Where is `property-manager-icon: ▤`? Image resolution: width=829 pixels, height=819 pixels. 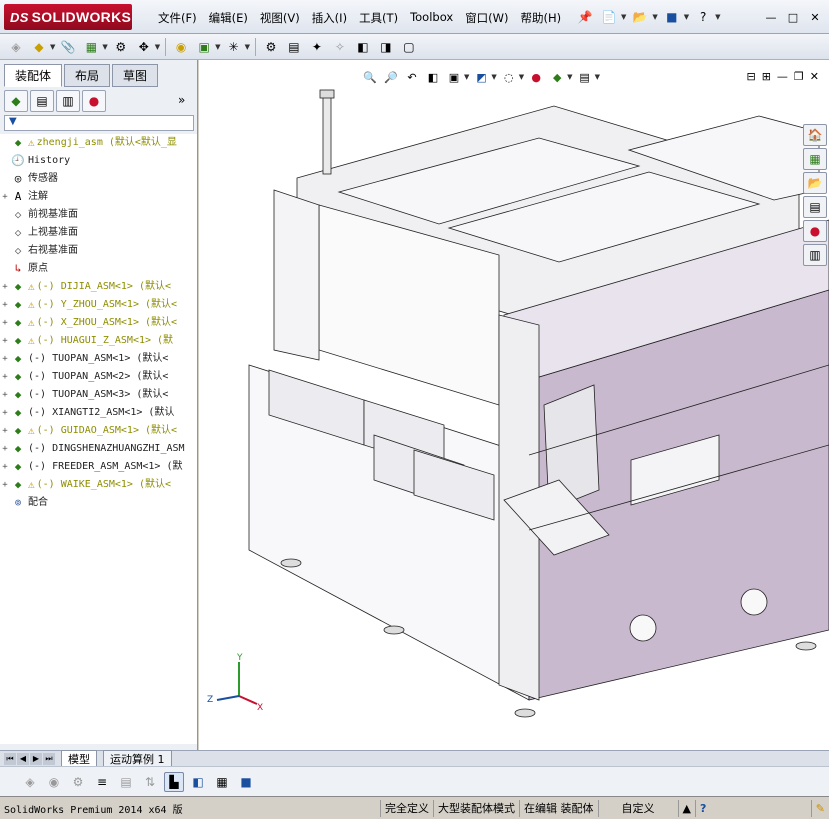 property-manager-icon: ▤ is located at coordinates (42, 101).